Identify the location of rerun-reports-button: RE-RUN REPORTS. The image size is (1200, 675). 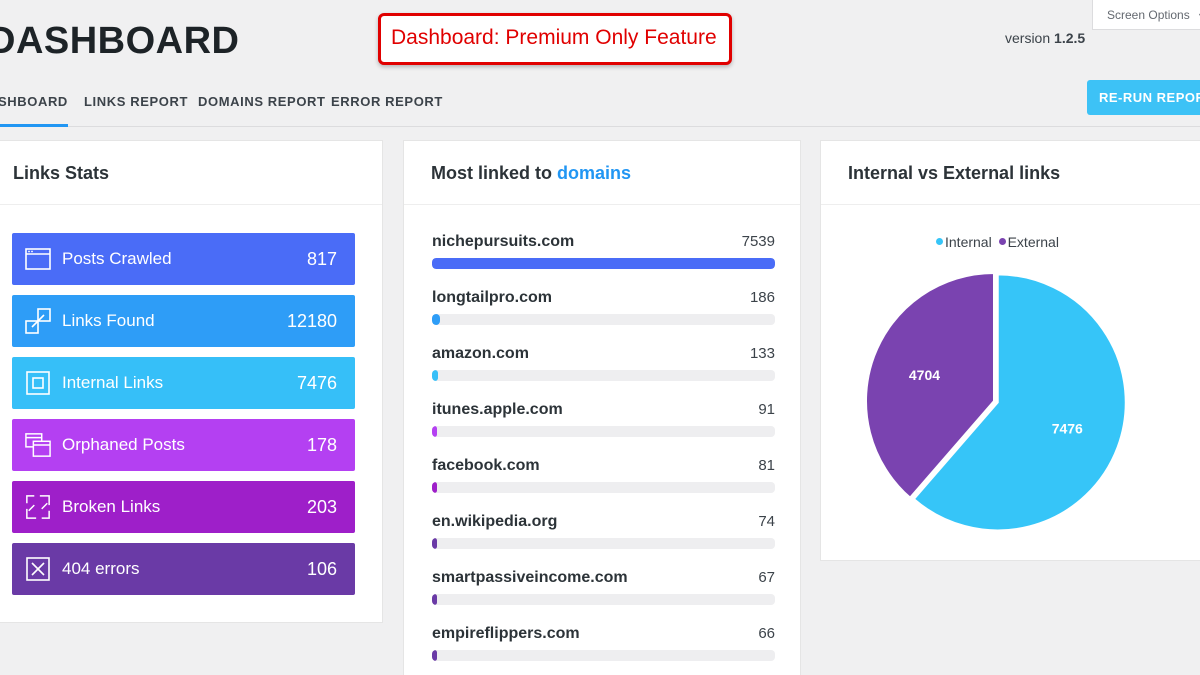
(1143, 97).